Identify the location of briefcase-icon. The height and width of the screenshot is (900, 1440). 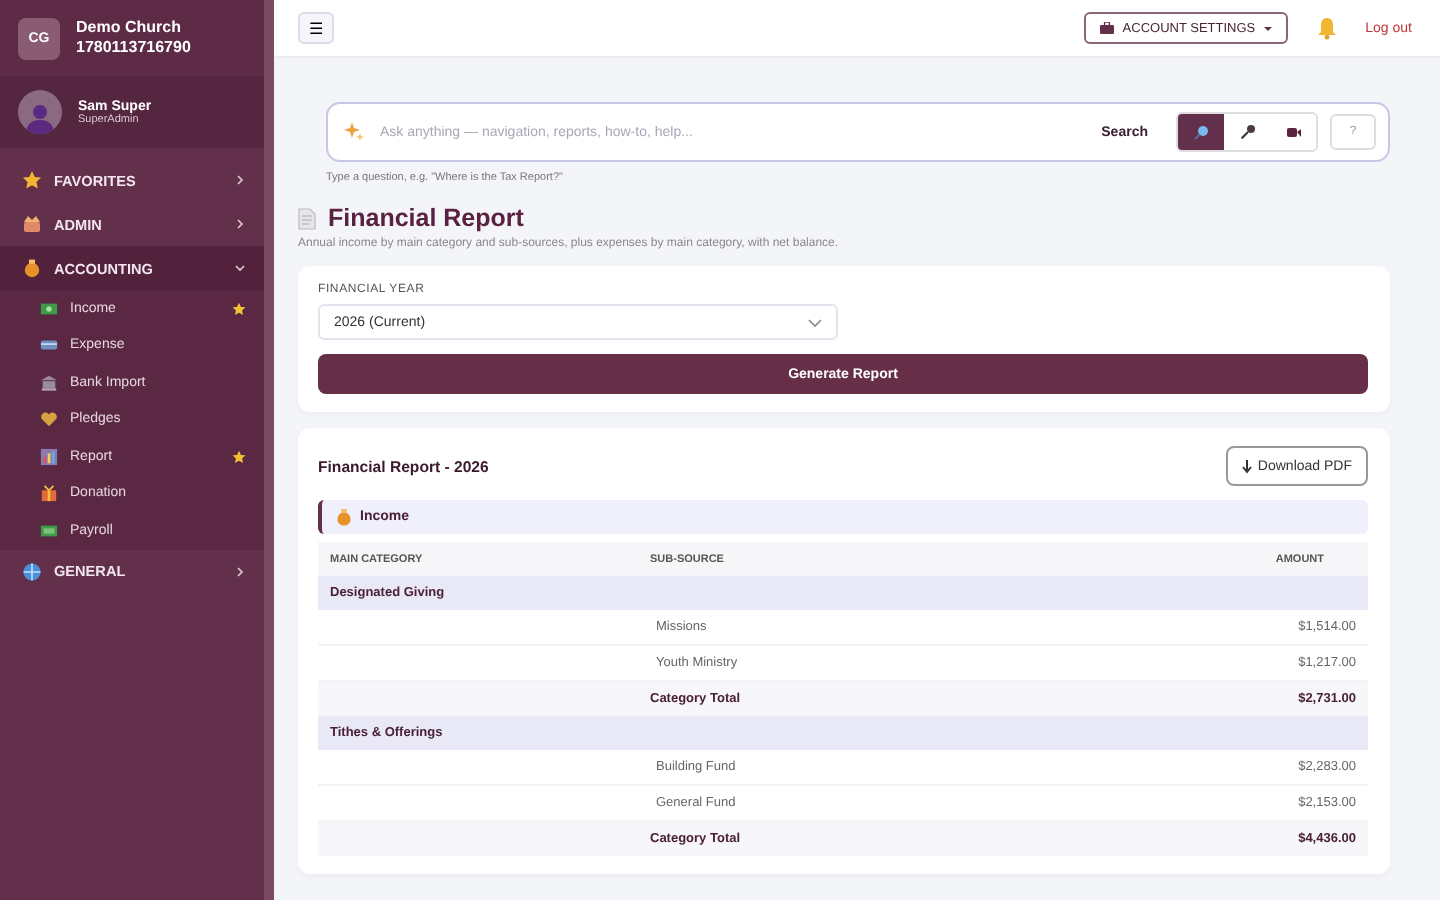
(1107, 28).